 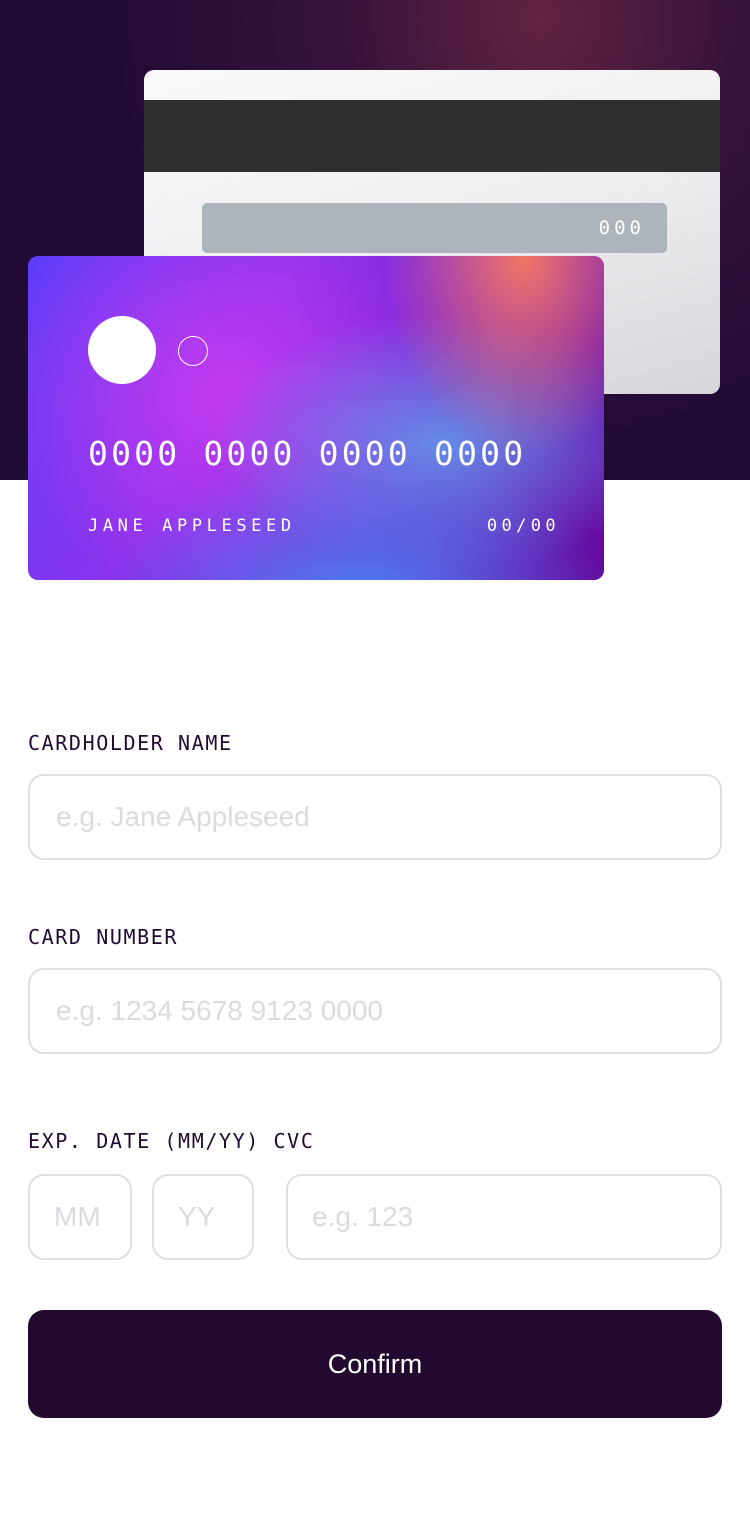 I want to click on confirm-button: Confirm, so click(x=375, y=1364).